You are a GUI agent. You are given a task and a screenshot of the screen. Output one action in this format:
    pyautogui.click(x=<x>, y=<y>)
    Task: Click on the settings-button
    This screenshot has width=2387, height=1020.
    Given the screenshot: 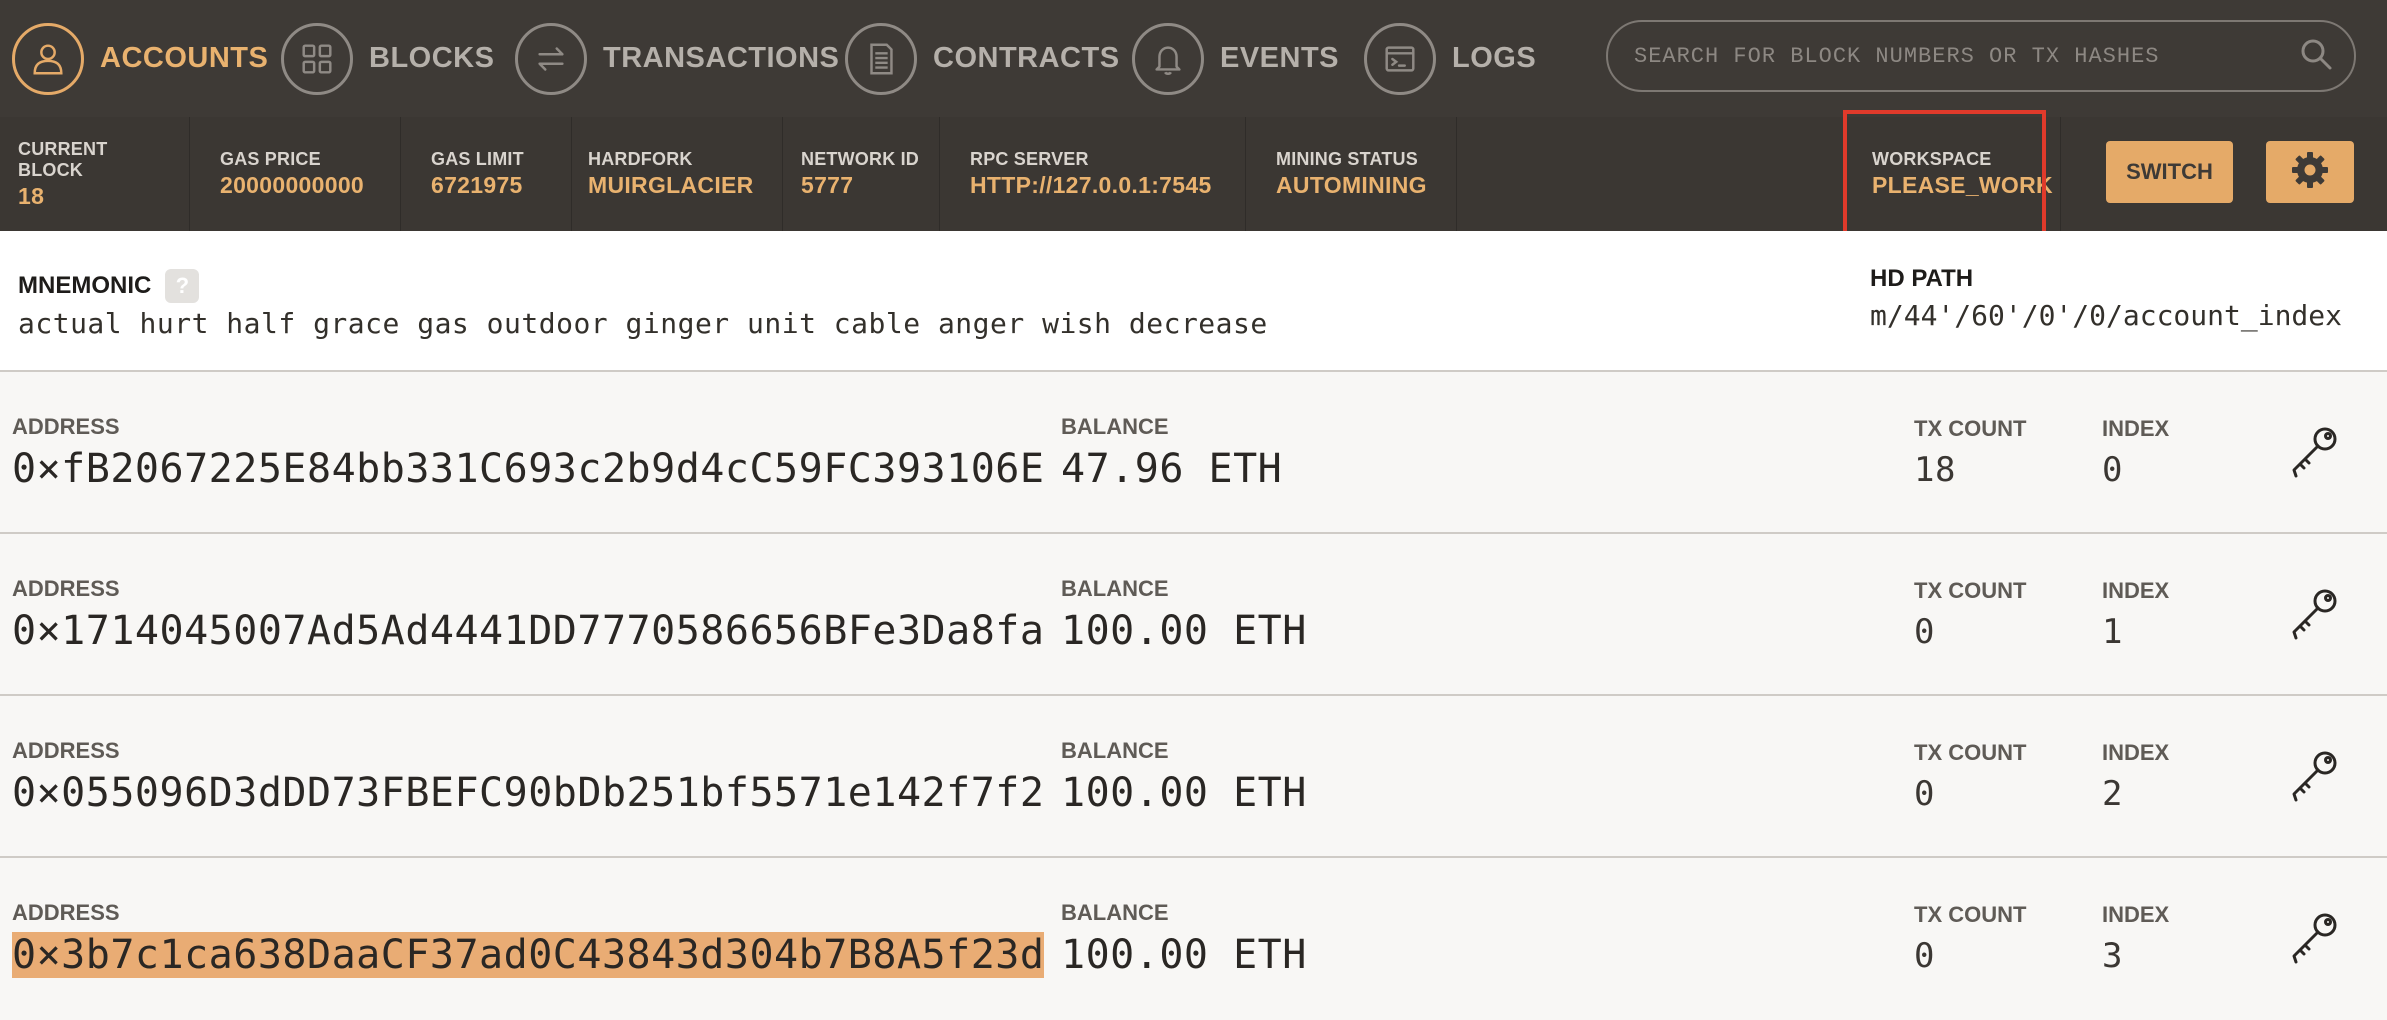 What is the action you would take?
    pyautogui.click(x=2310, y=172)
    